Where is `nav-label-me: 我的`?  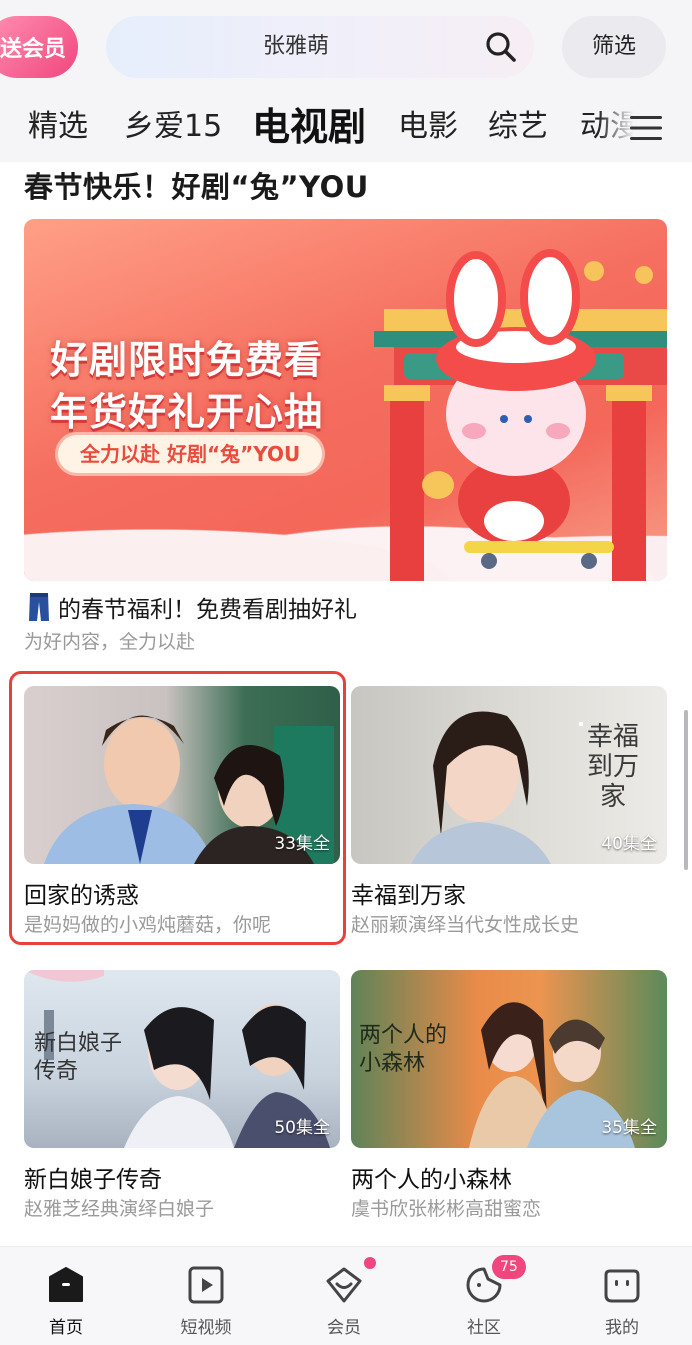
nav-label-me: 我的 is located at coordinates (622, 1328).